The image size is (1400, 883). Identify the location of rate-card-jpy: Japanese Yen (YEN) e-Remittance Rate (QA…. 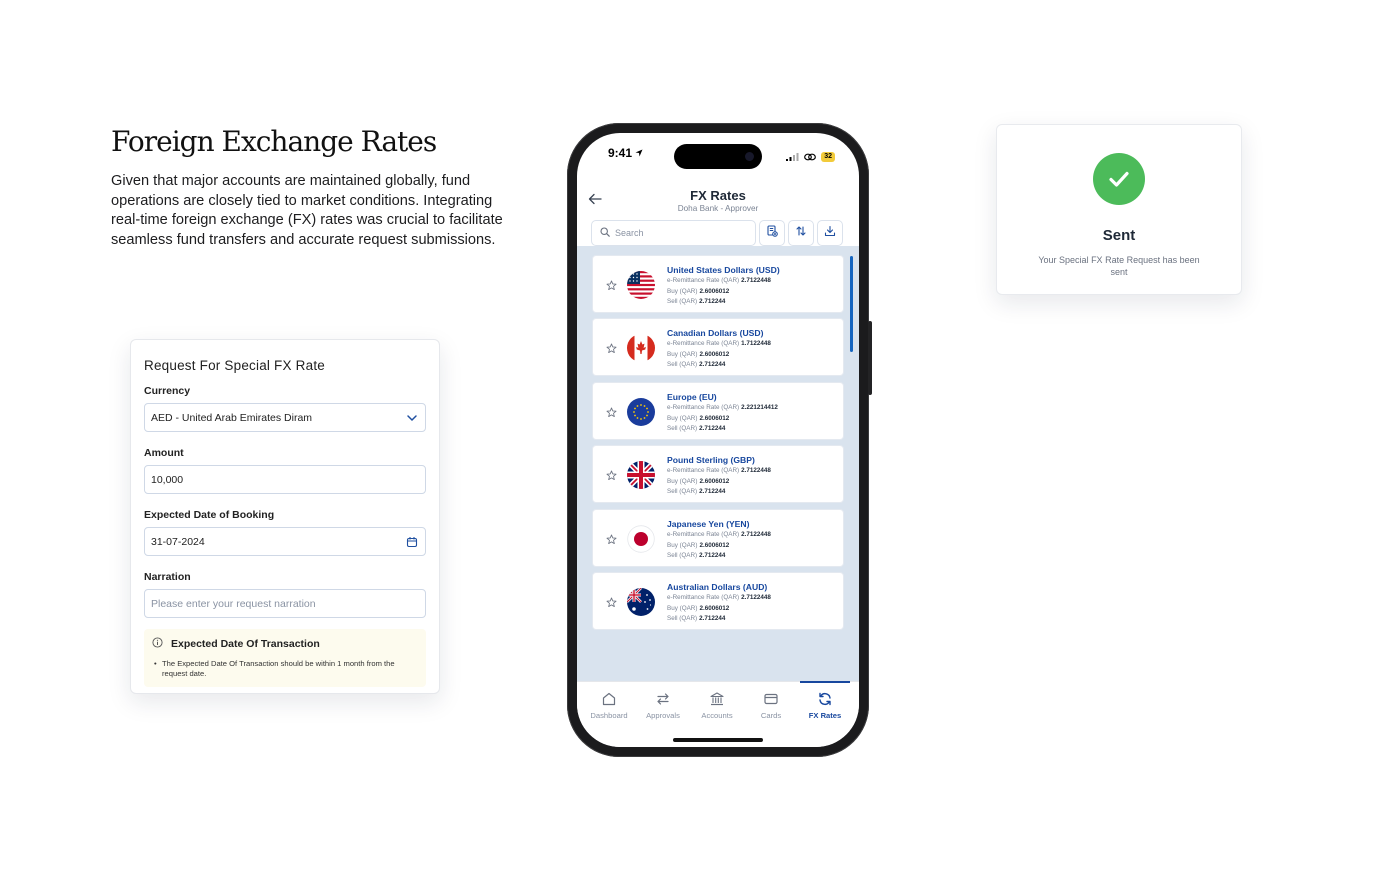
(718, 538).